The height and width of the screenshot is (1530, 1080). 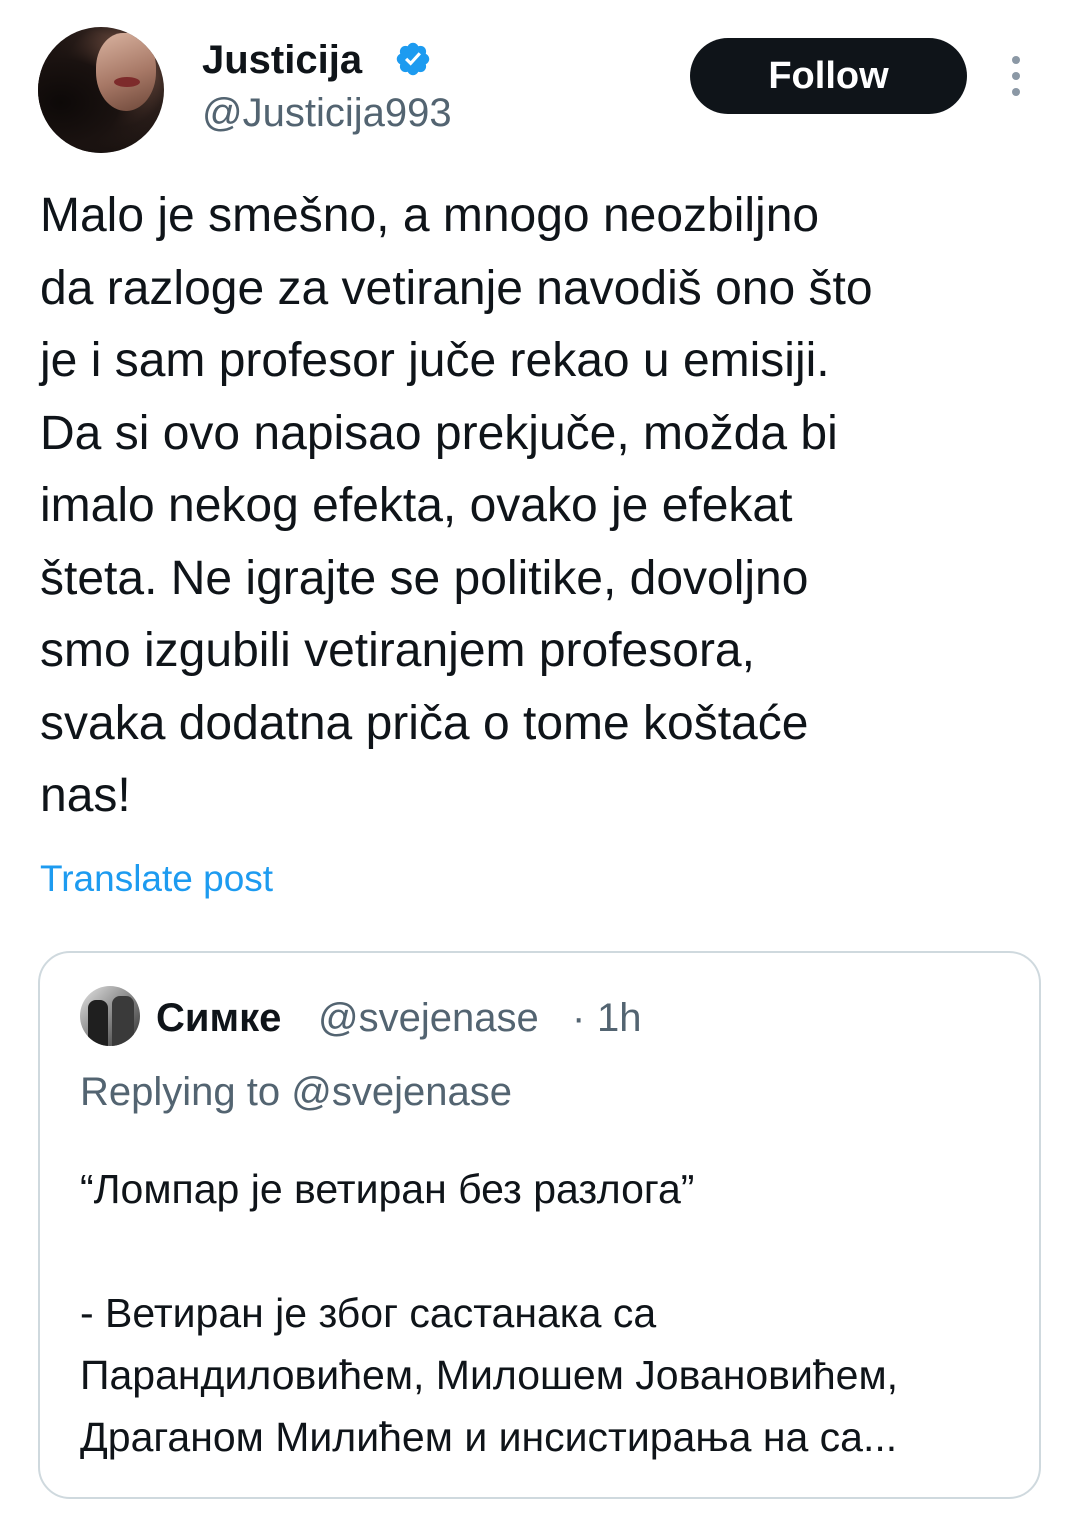 I want to click on follow-button: Follow, so click(x=828, y=76).